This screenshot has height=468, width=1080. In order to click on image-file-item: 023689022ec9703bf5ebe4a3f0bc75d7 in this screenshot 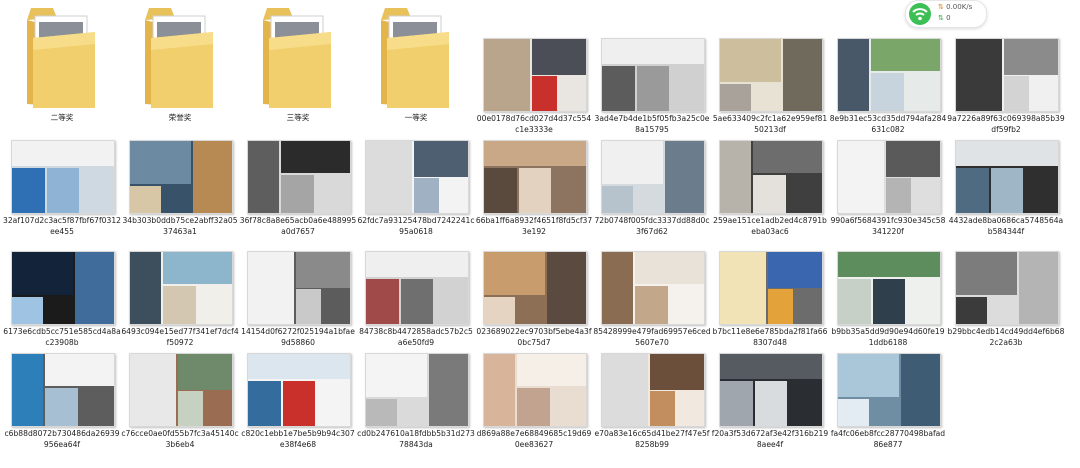, I will do `click(534, 301)`.